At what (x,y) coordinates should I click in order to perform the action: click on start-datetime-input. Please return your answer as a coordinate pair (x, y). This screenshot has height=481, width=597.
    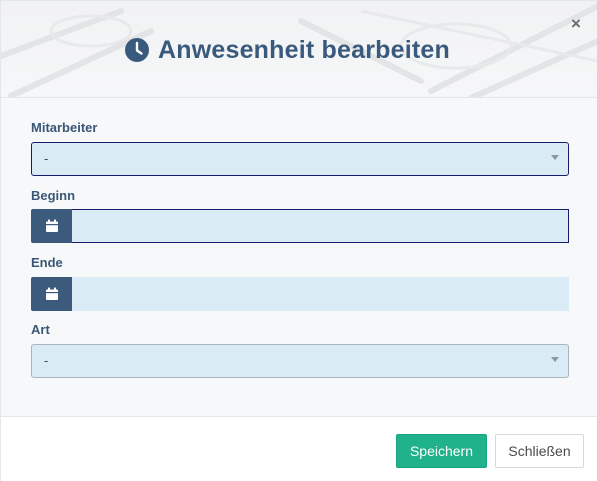
    Looking at the image, I should click on (320, 226).